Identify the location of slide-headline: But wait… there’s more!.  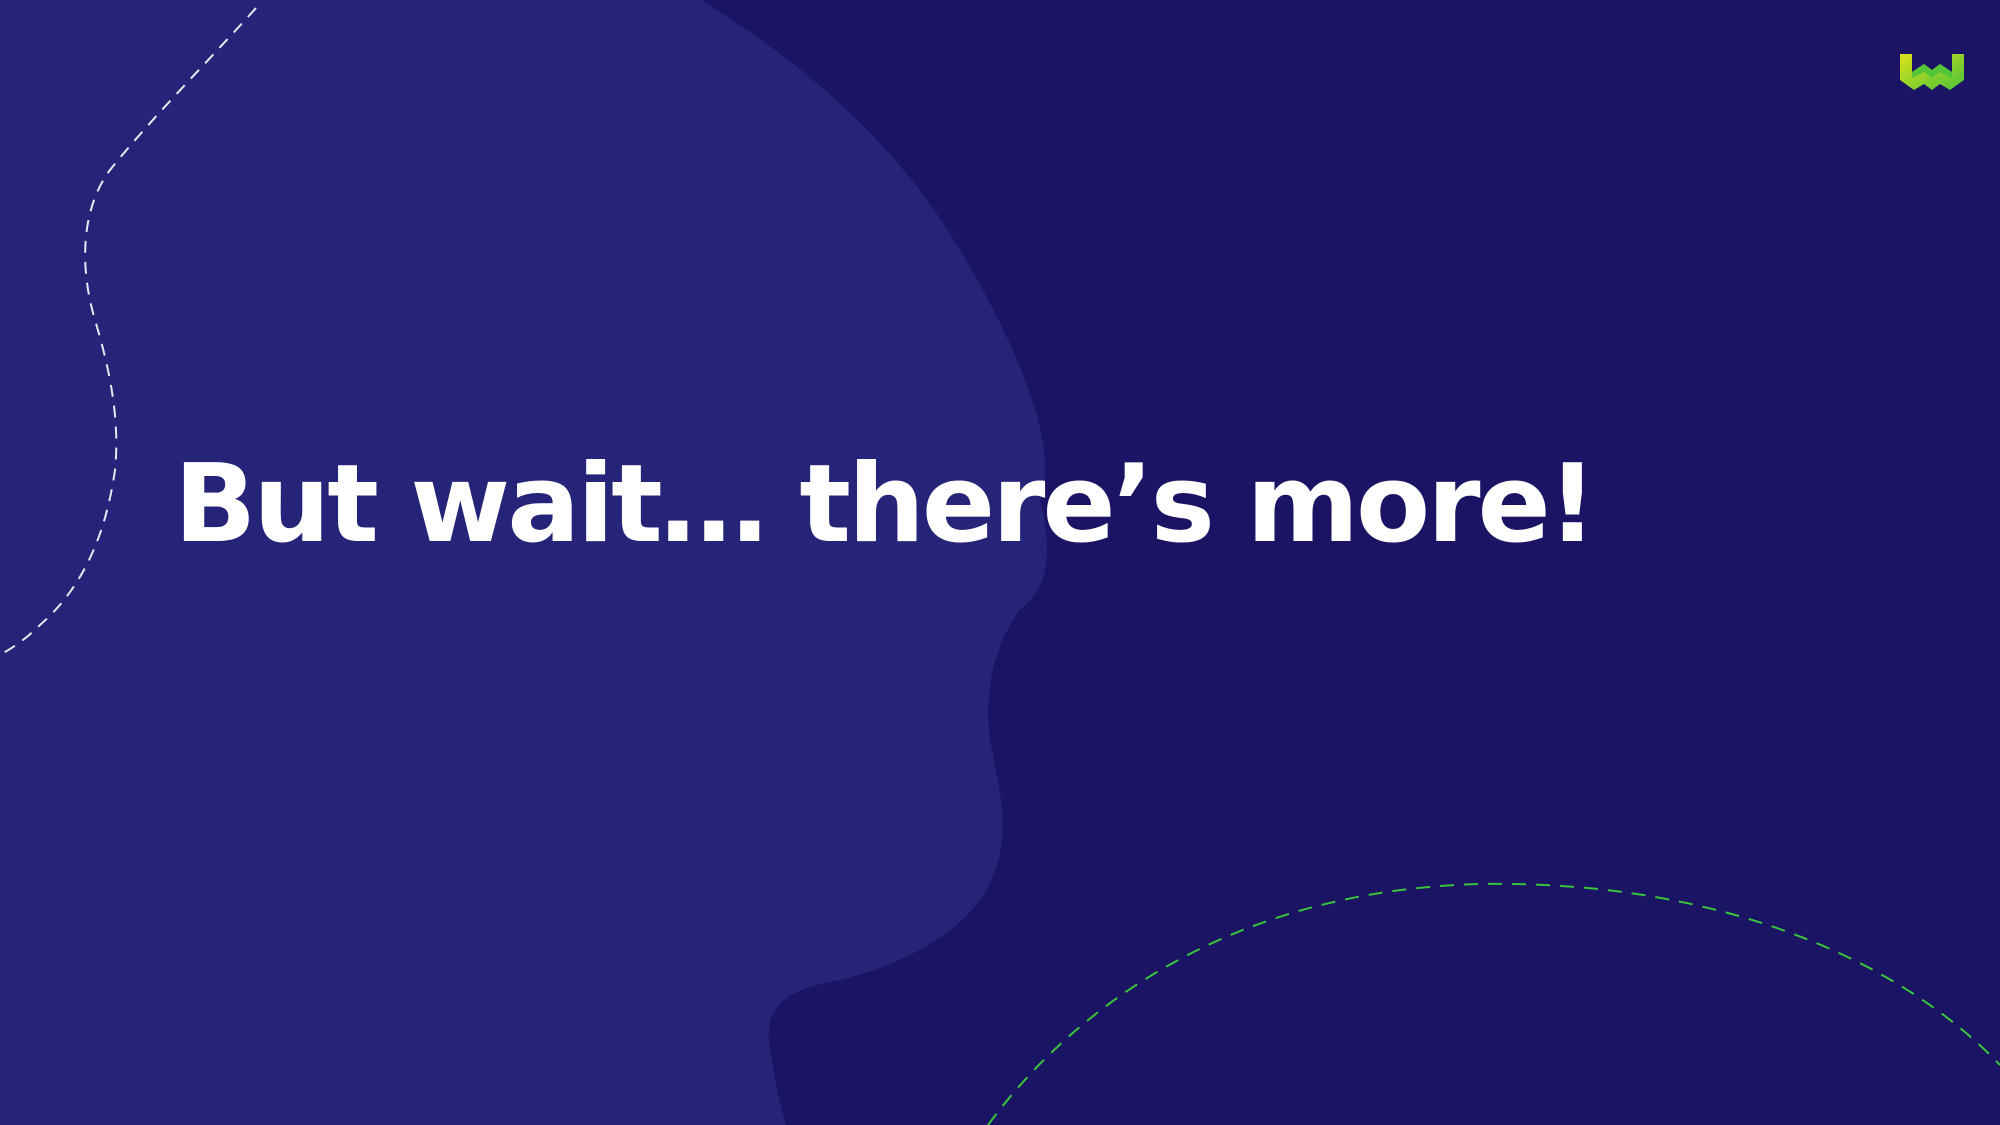
(885, 504).